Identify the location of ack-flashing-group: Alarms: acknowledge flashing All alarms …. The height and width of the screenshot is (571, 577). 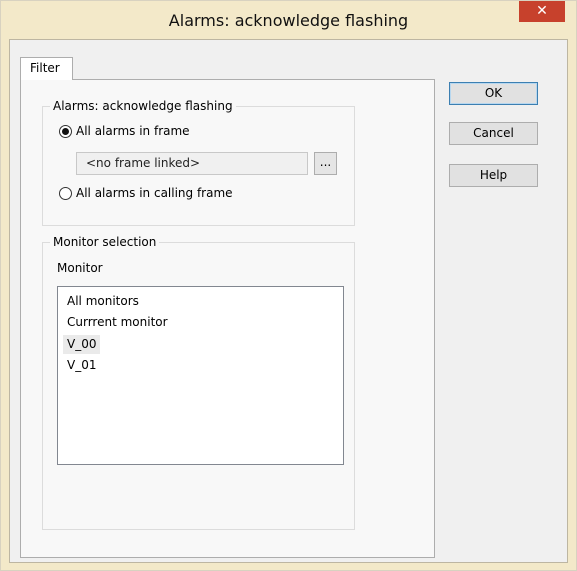
(198, 162).